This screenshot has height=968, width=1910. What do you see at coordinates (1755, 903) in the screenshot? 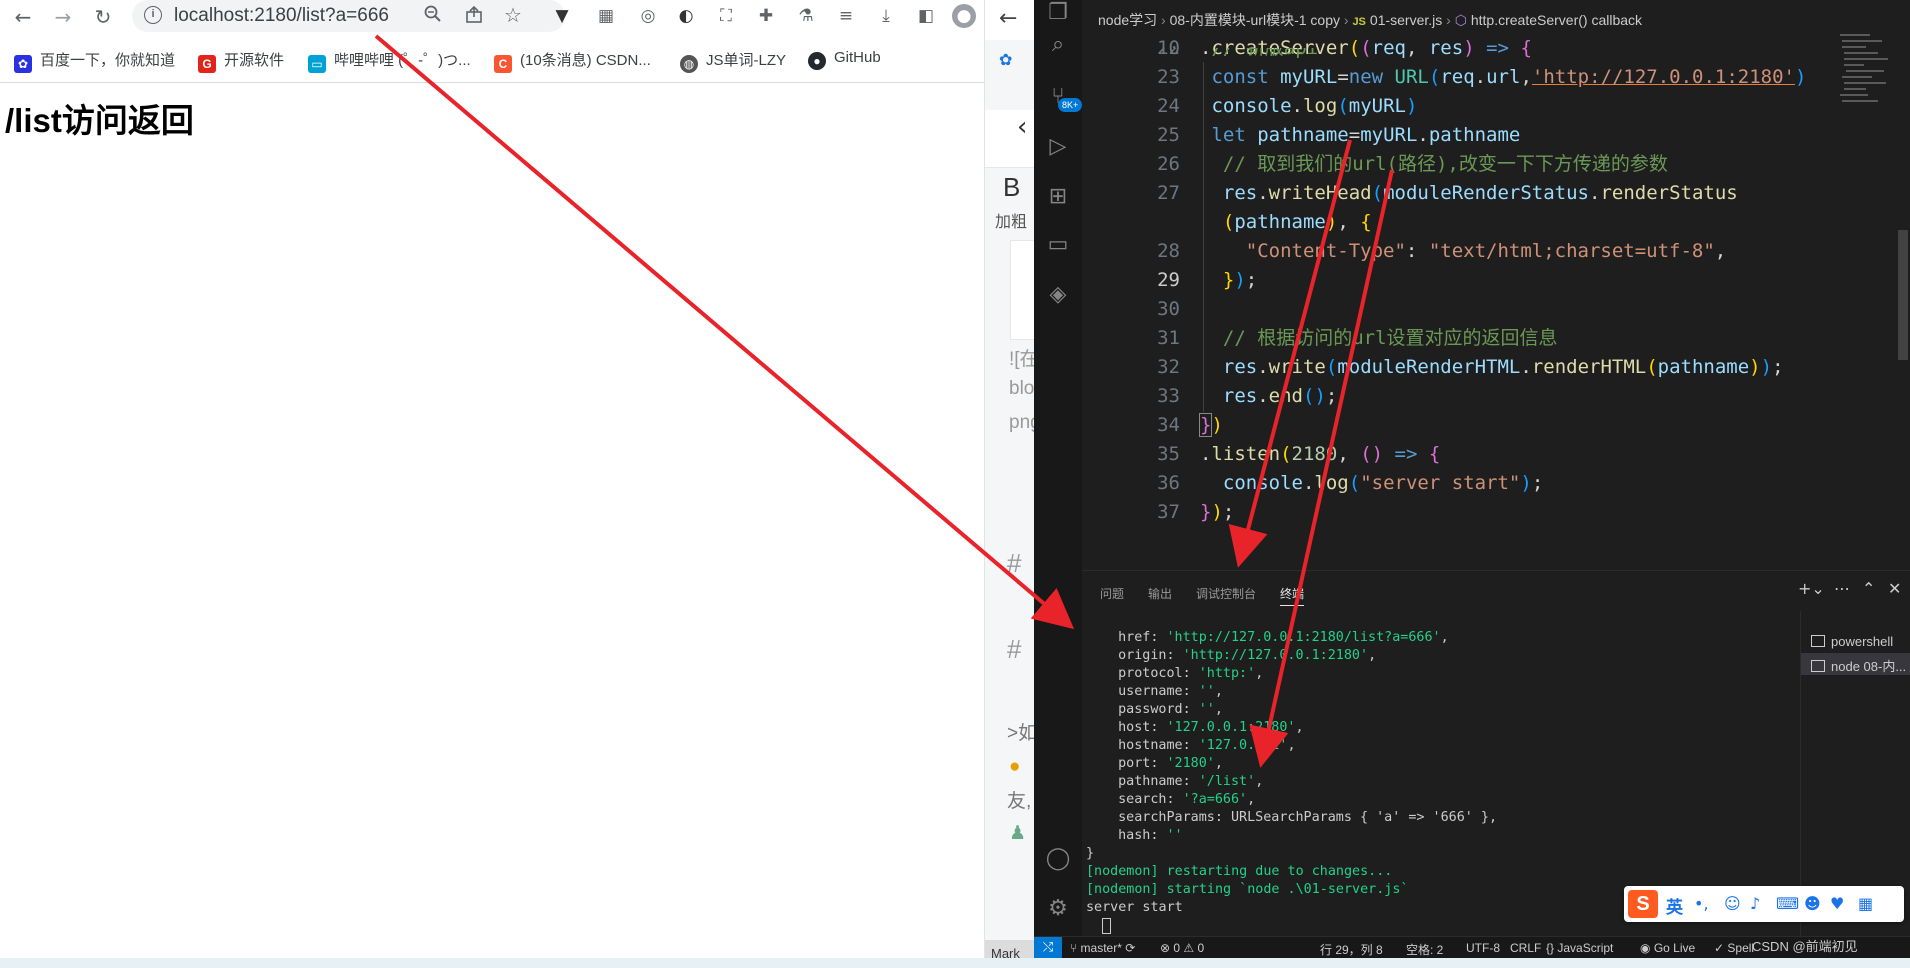
I see `microphone-icon: ♪` at bounding box center [1755, 903].